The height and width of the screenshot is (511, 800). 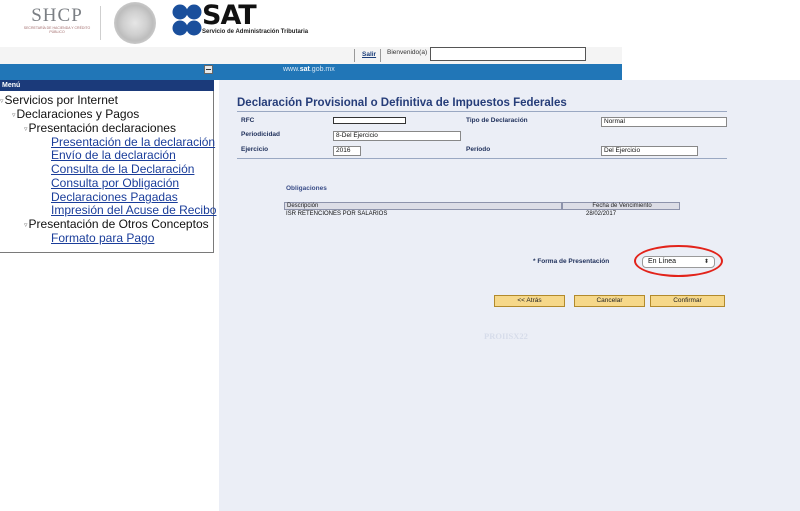 I want to click on shcp-logo-text: SHCP, so click(x=57, y=15).